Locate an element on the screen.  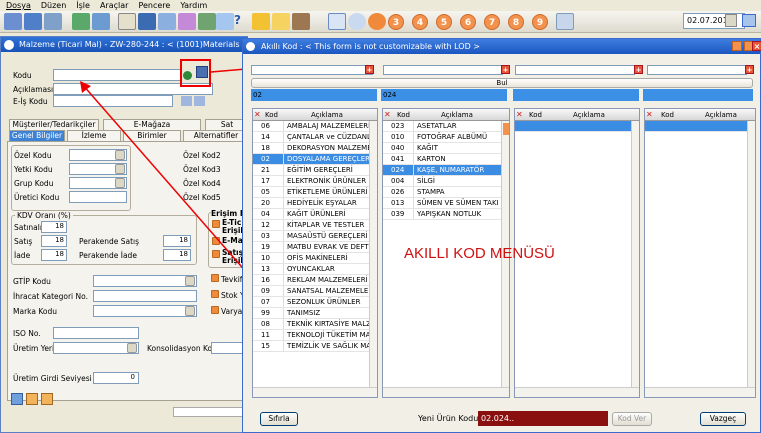
list1-col-aciklama: Açıklama is located at coordinates (327, 115).